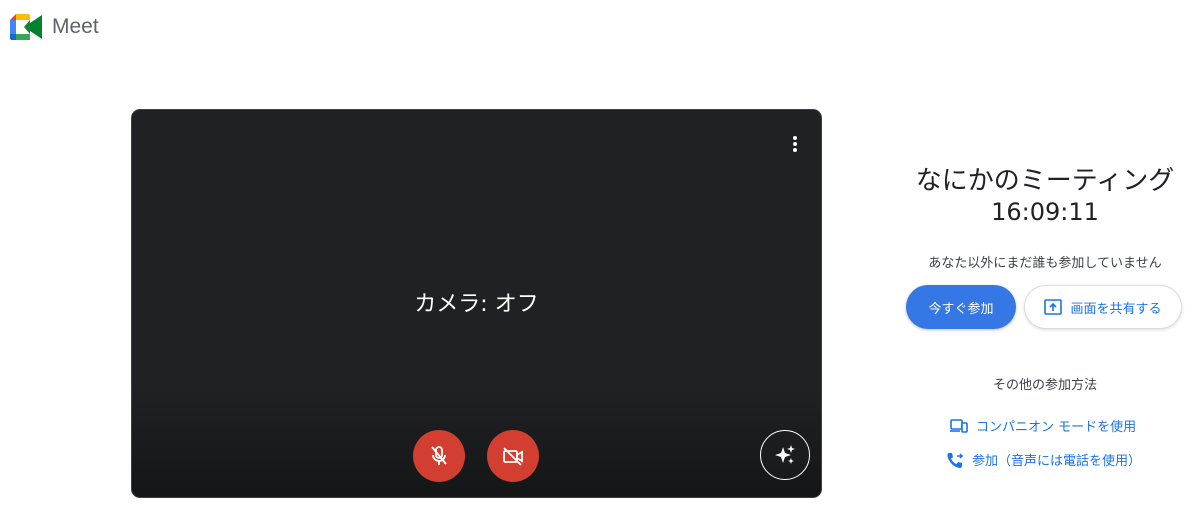 This screenshot has height=511, width=1200. What do you see at coordinates (75, 26) in the screenshot?
I see `app-title: Meet` at bounding box center [75, 26].